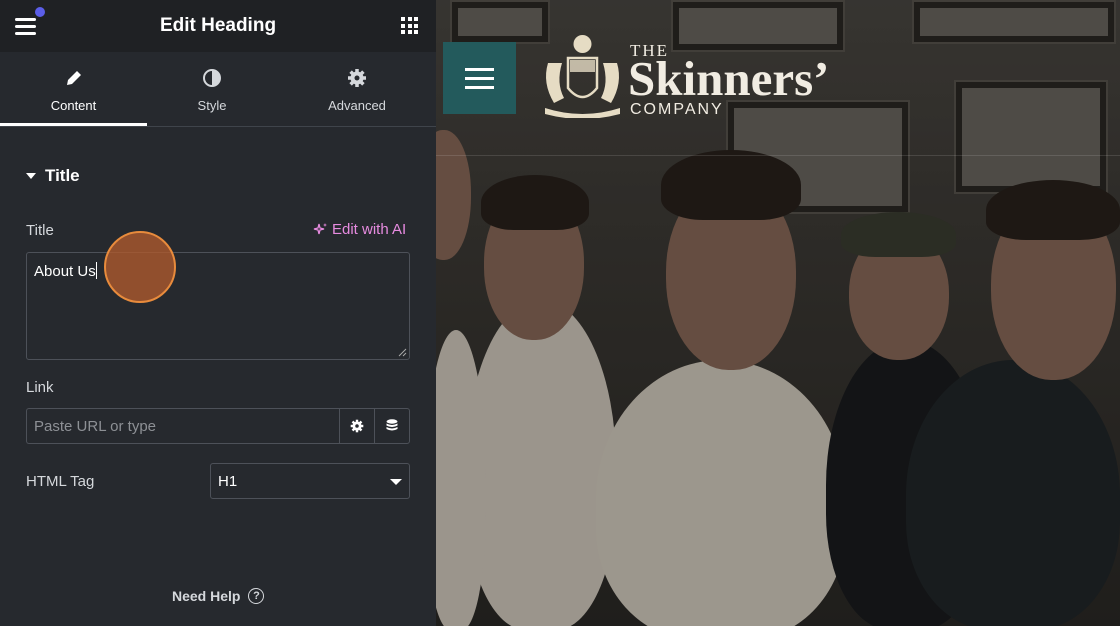  I want to click on link-options-button, so click(357, 426).